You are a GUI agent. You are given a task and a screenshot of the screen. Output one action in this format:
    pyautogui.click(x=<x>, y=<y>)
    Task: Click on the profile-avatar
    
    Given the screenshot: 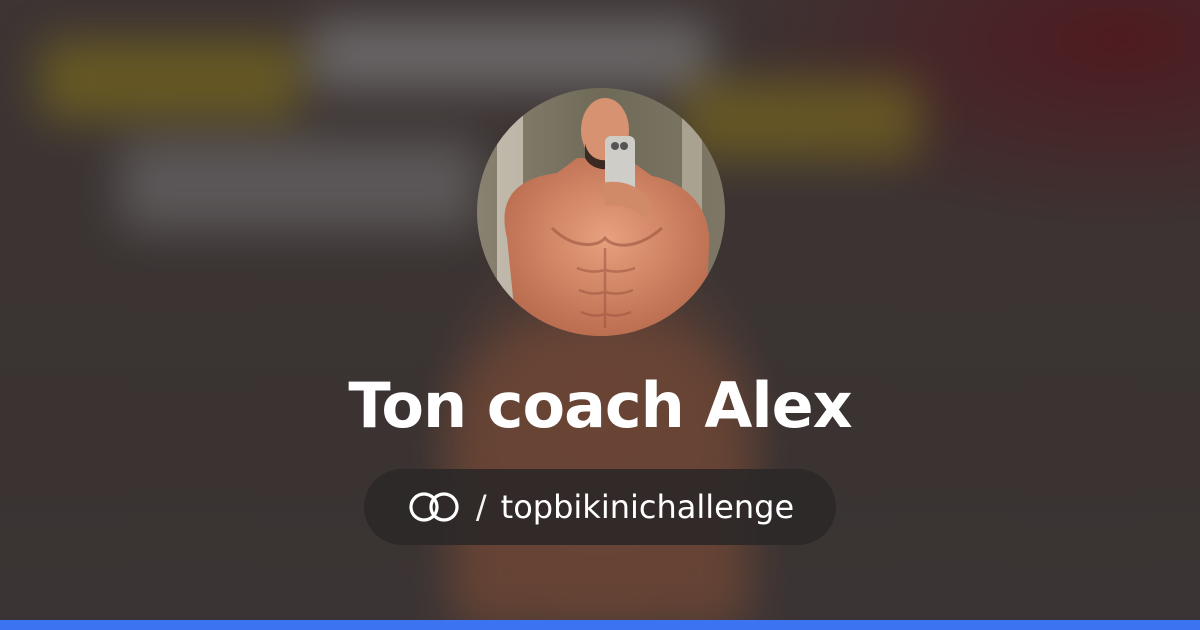 What is the action you would take?
    pyautogui.click(x=601, y=212)
    